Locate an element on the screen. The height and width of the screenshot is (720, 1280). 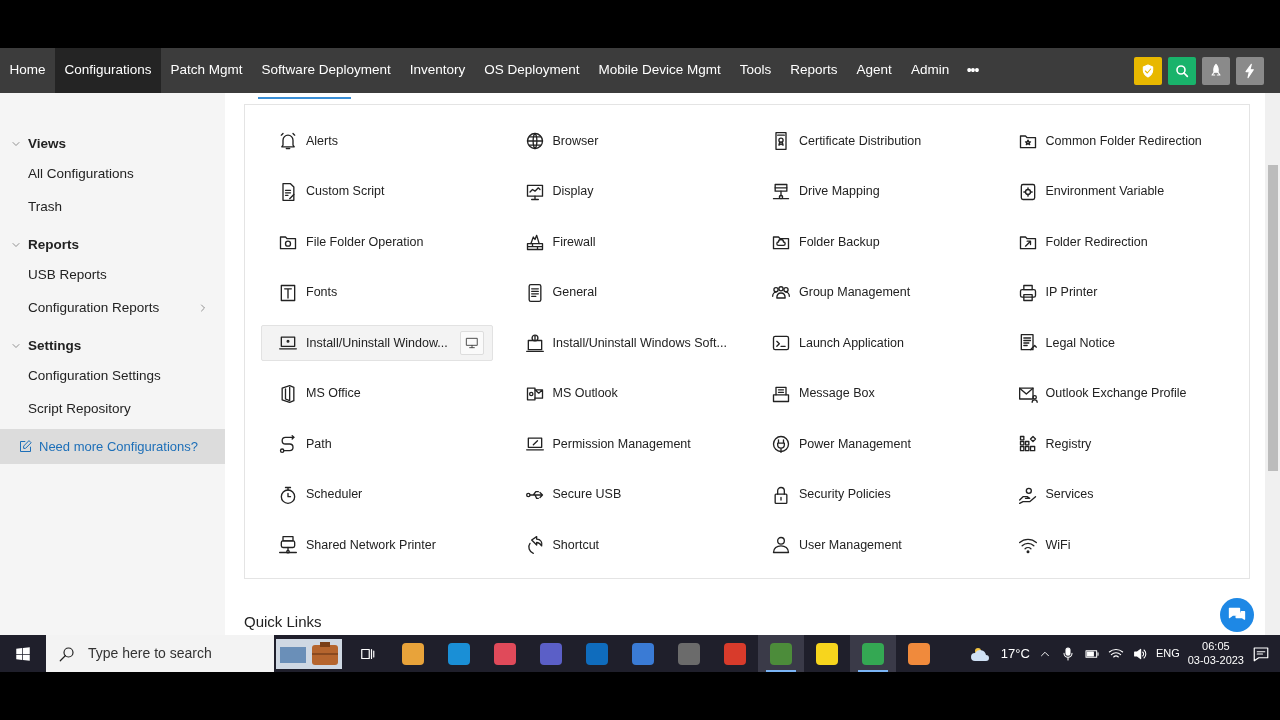
deploy-button is located at coordinates (472, 343).